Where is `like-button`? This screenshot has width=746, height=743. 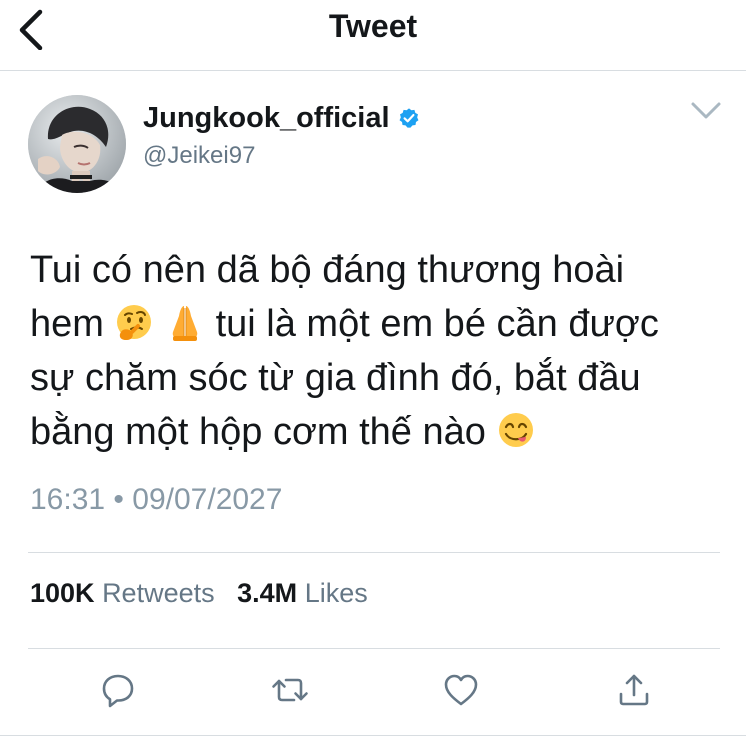 like-button is located at coordinates (461, 690).